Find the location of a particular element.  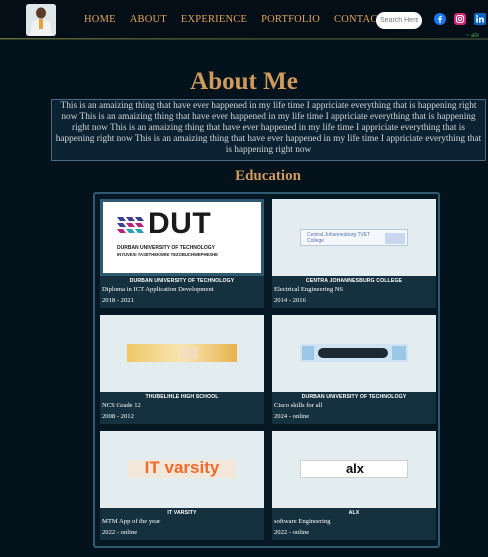

school-name: IT VARSITY is located at coordinates (182, 513).